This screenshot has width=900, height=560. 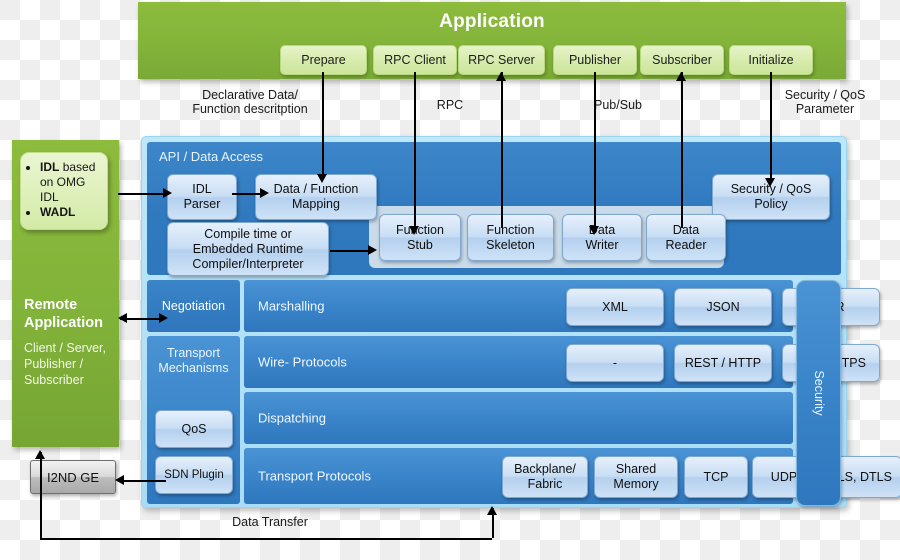 What do you see at coordinates (266, 539) in the screenshot?
I see `connector-data-transfer-horizontal` at bounding box center [266, 539].